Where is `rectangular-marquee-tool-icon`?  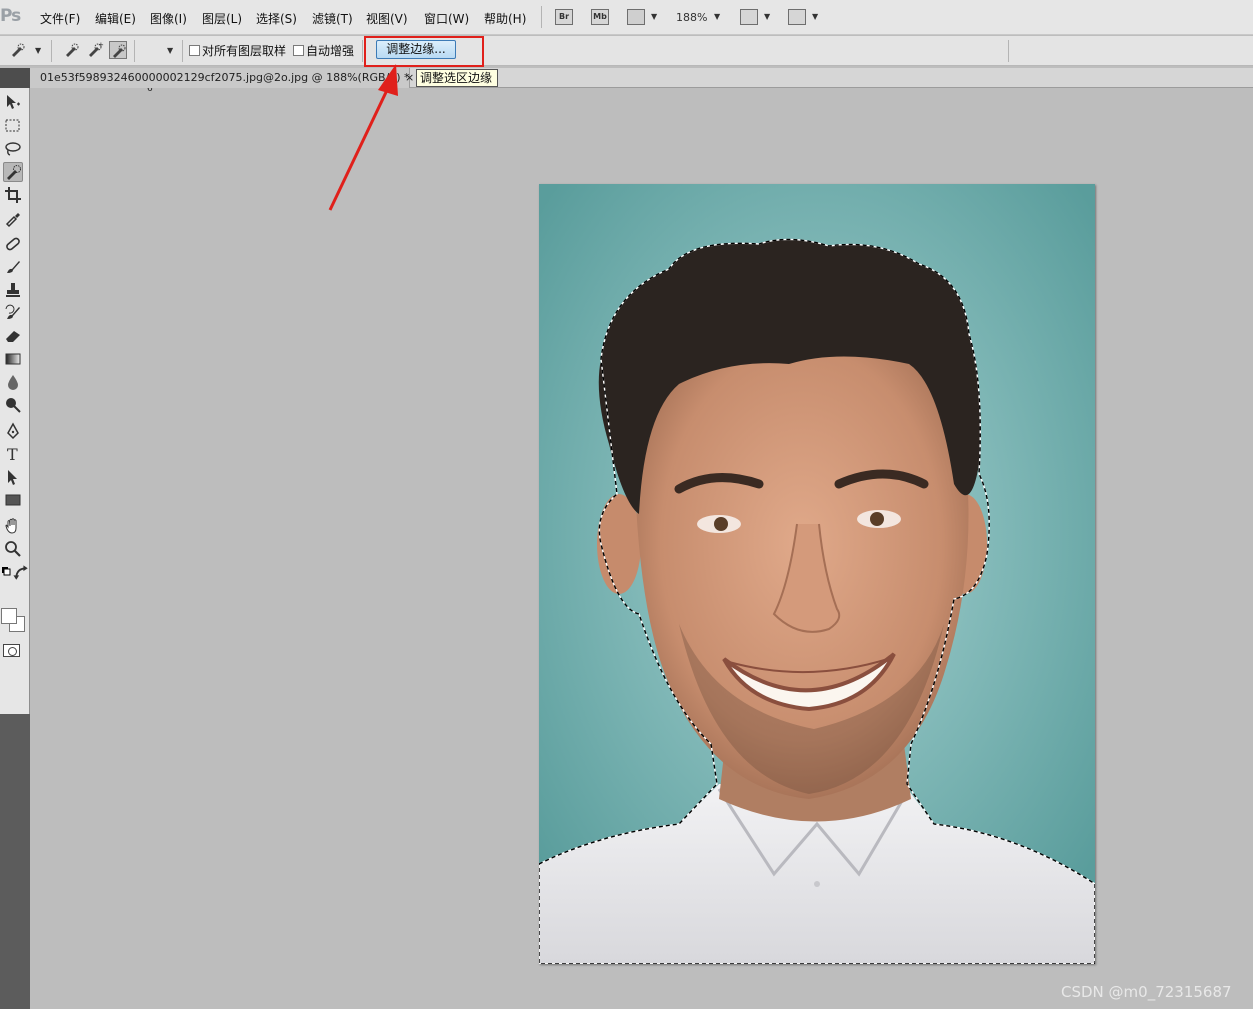 rectangular-marquee-tool-icon is located at coordinates (13, 126).